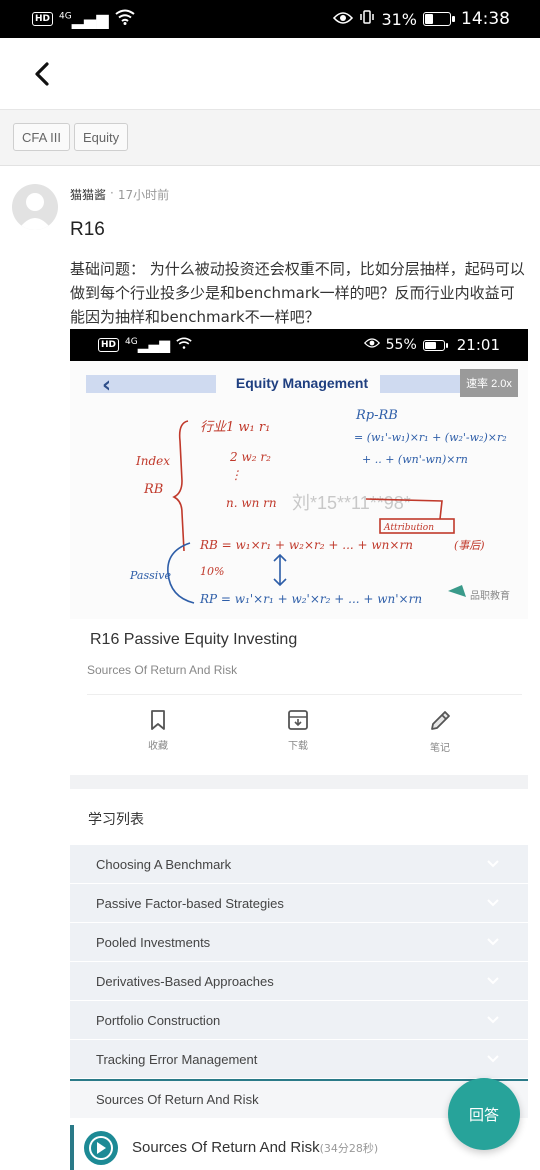 This screenshot has height=1170, width=540. Describe the element at coordinates (435, 345) in the screenshot. I see `embedded-battery-icon` at that location.